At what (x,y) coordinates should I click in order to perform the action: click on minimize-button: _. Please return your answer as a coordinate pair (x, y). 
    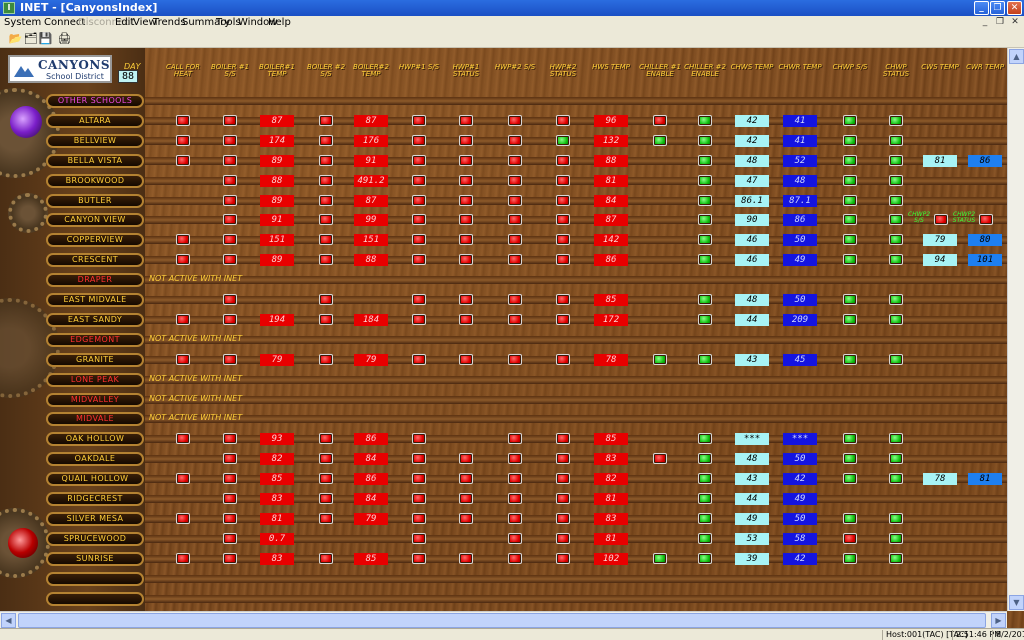
    Looking at the image, I should click on (981, 8).